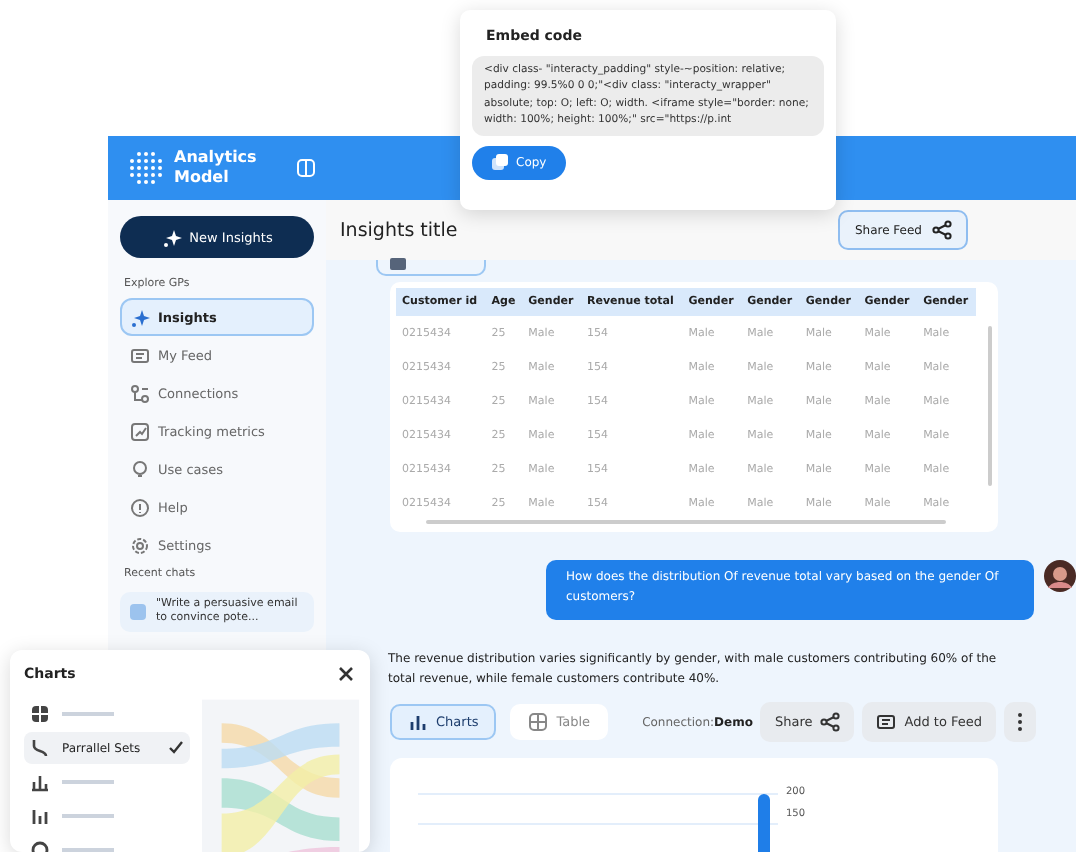 Image resolution: width=1076 pixels, height=852 pixels. What do you see at coordinates (214, 168) in the screenshot?
I see `app-title: Analytics Model` at bounding box center [214, 168].